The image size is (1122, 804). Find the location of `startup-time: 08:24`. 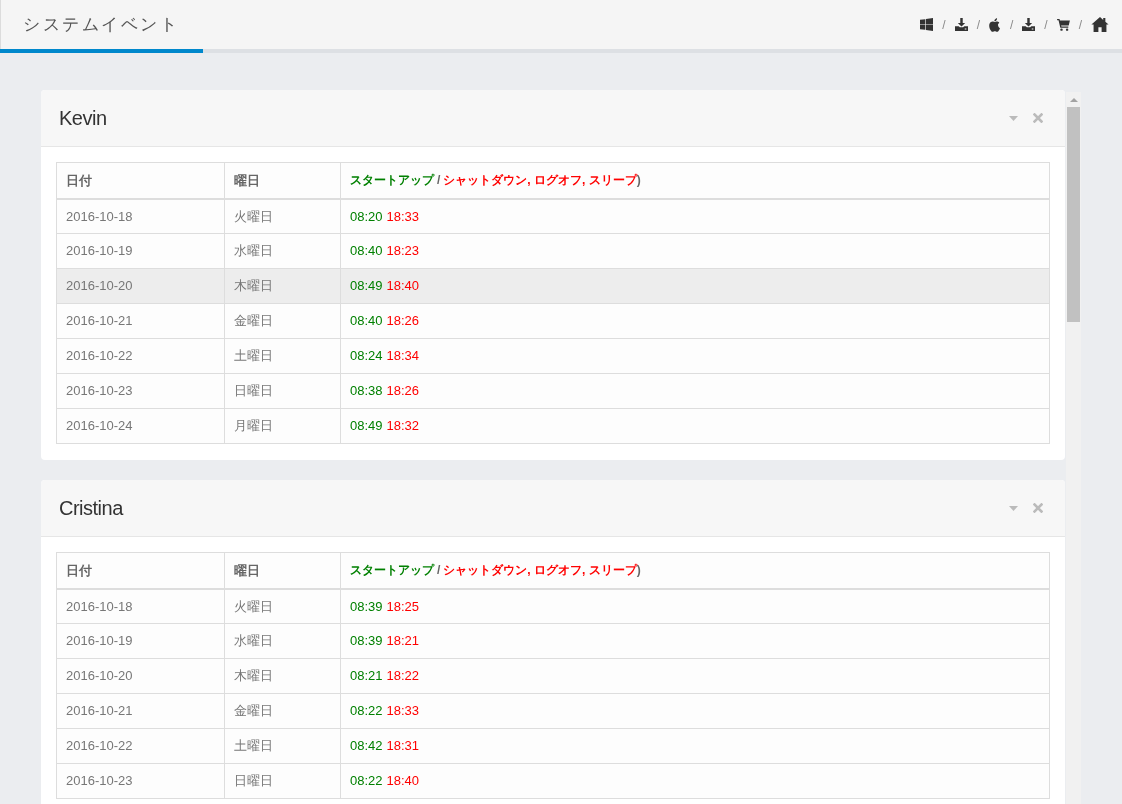

startup-time: 08:24 is located at coordinates (366, 356).